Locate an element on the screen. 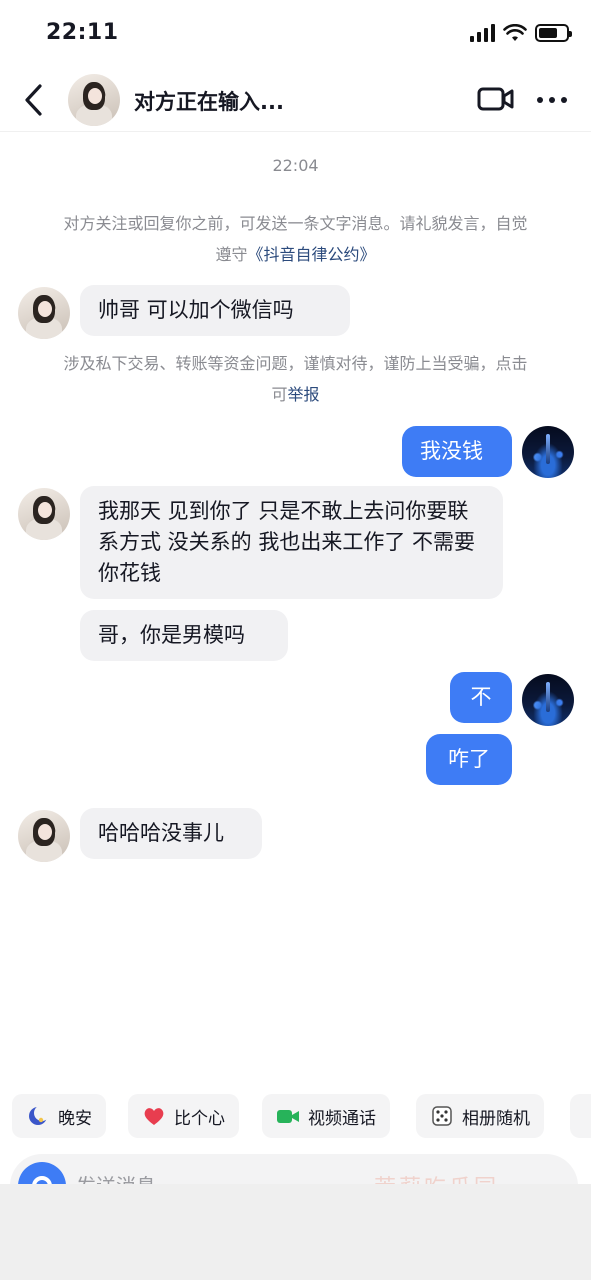 Image resolution: width=591 pixels, height=1280 pixels. bottom-area is located at coordinates (295, 1232).